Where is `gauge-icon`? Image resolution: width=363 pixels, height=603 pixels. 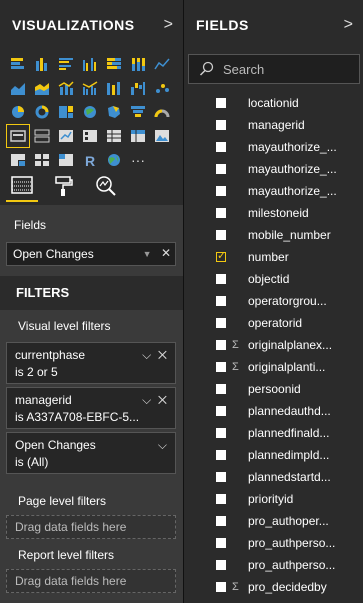 gauge-icon is located at coordinates (162, 112).